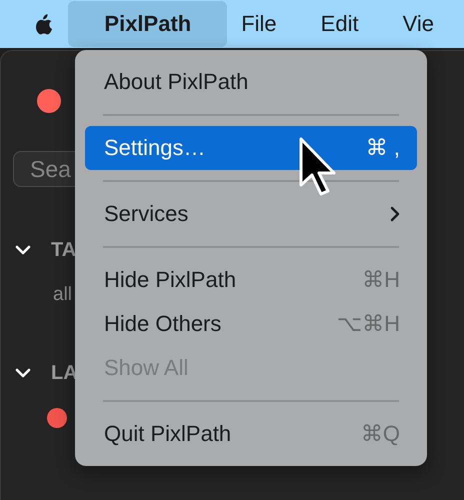  What do you see at coordinates (251, 434) in the screenshot?
I see `menu-item: Quit PixlPath ⌘Q` at bounding box center [251, 434].